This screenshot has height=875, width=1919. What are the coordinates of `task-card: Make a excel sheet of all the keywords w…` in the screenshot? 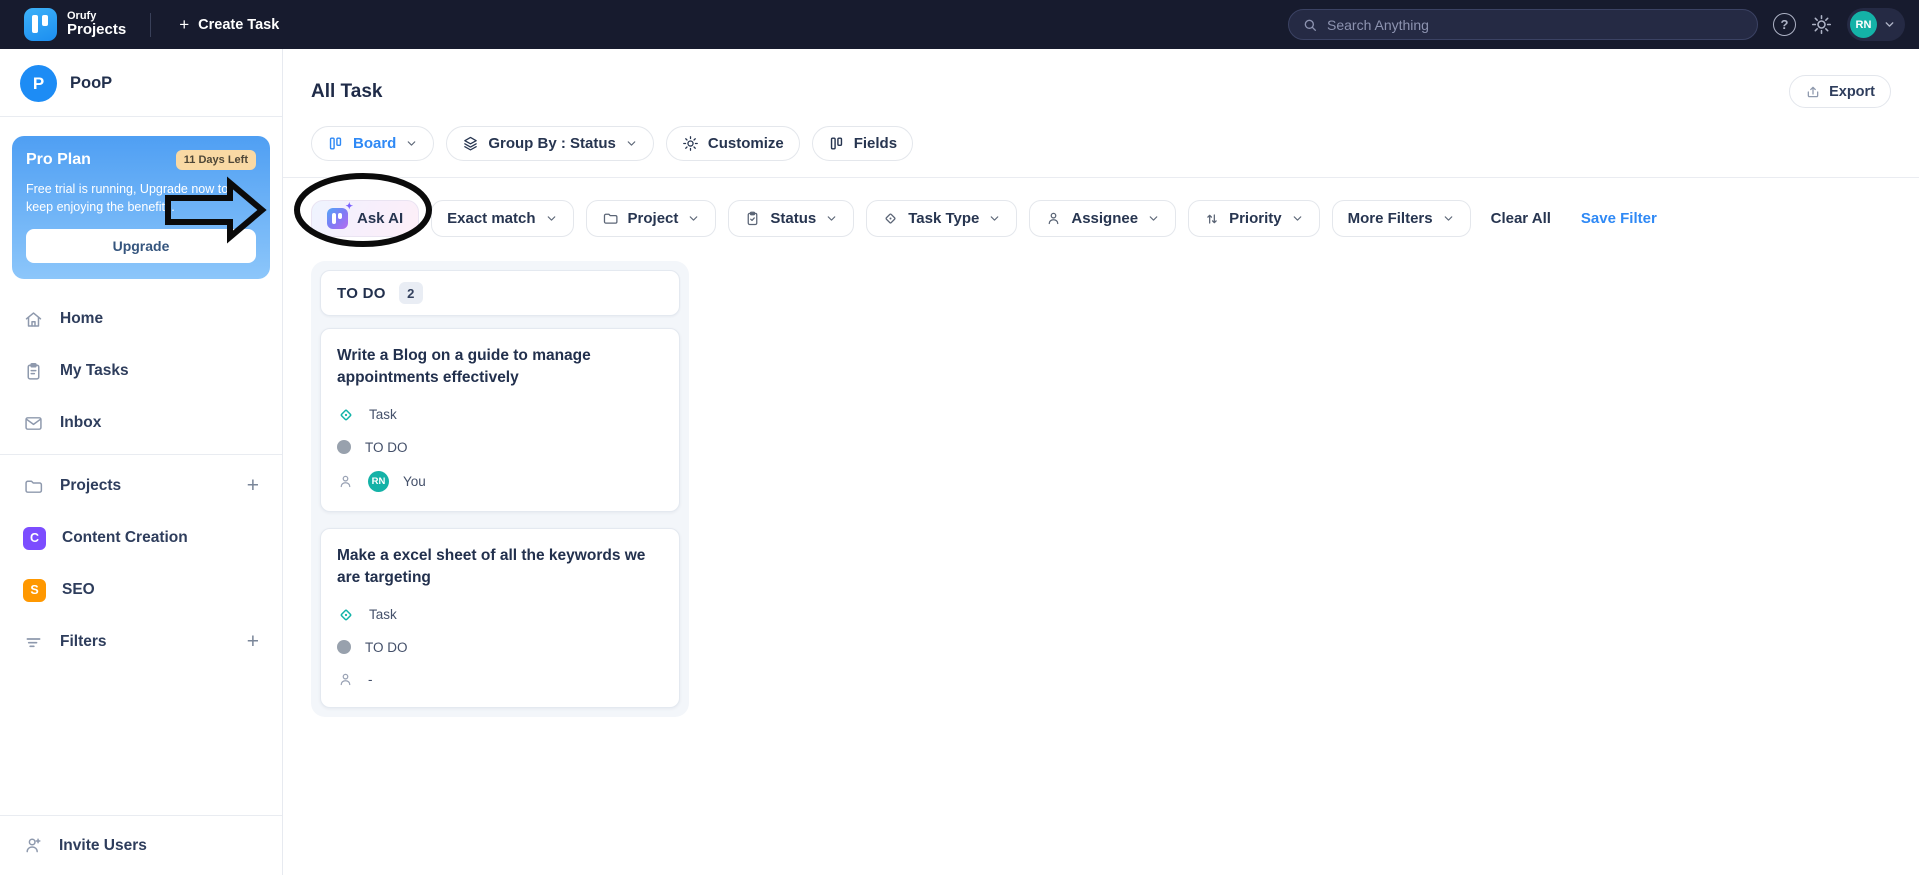 It's located at (500, 617).